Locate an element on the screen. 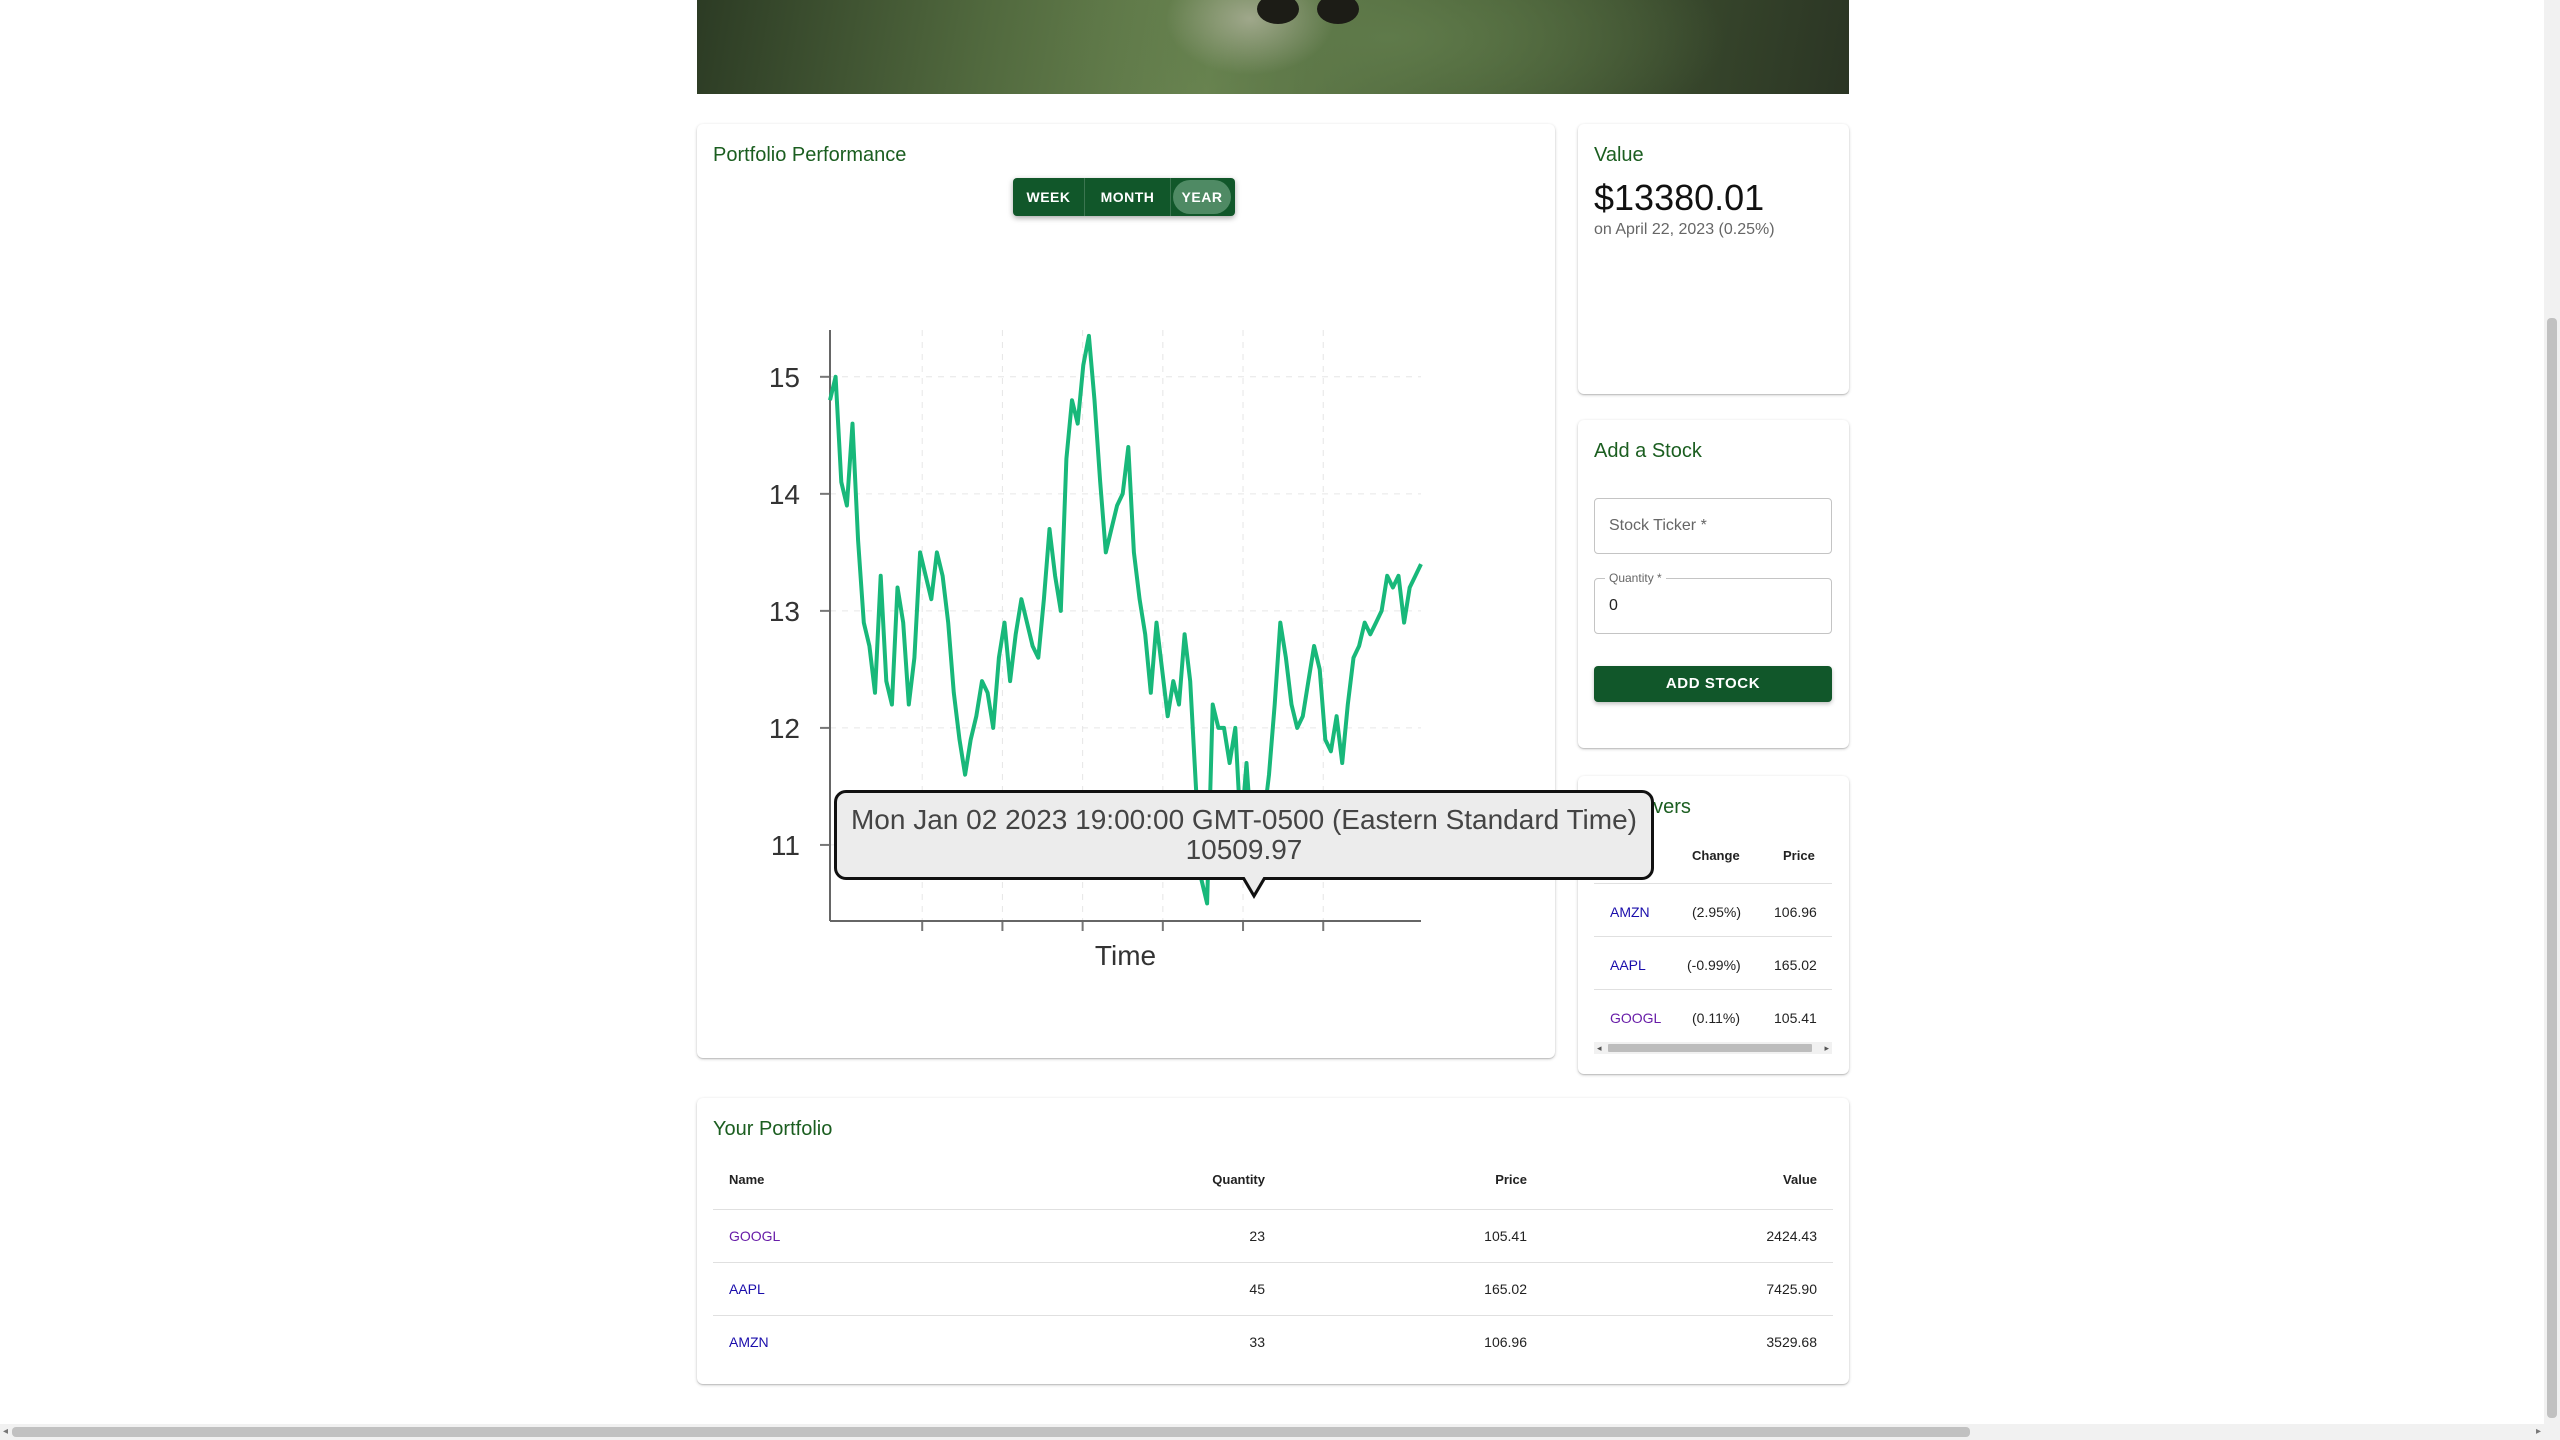 Image resolution: width=2560 pixels, height=1440 pixels. portfolio-row-price: 105.41 is located at coordinates (1505, 1236).